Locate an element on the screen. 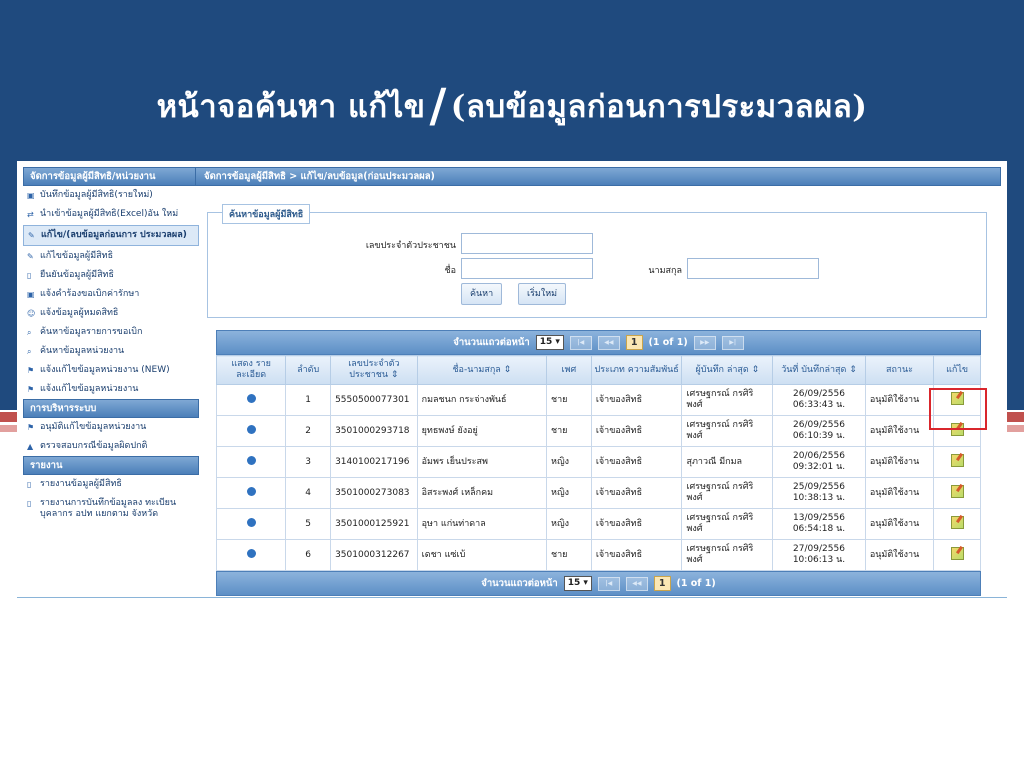  cell-date: 27/09/2556 10:06:13 น. is located at coordinates (819, 555).